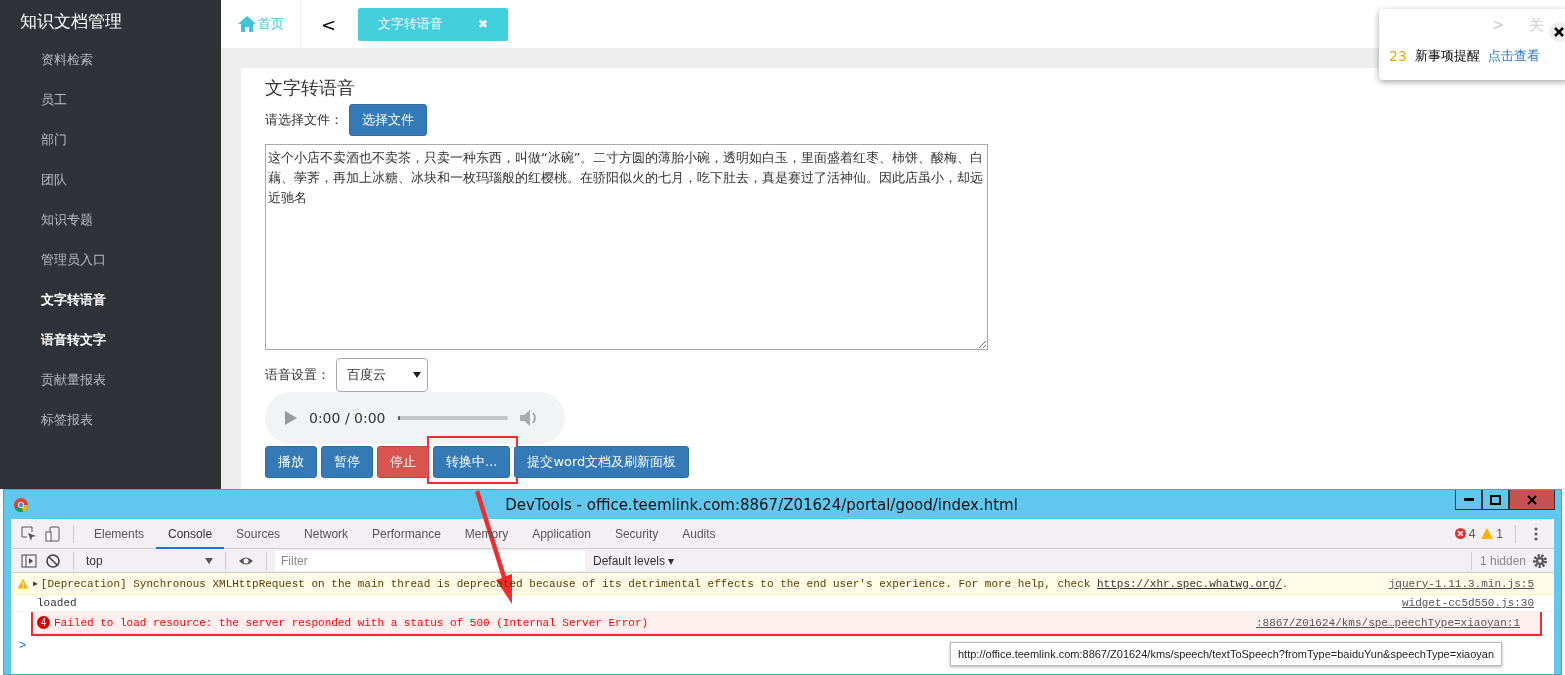 This screenshot has width=1565, height=675. Describe the element at coordinates (1460, 533) in the screenshot. I see `error-icon` at that location.